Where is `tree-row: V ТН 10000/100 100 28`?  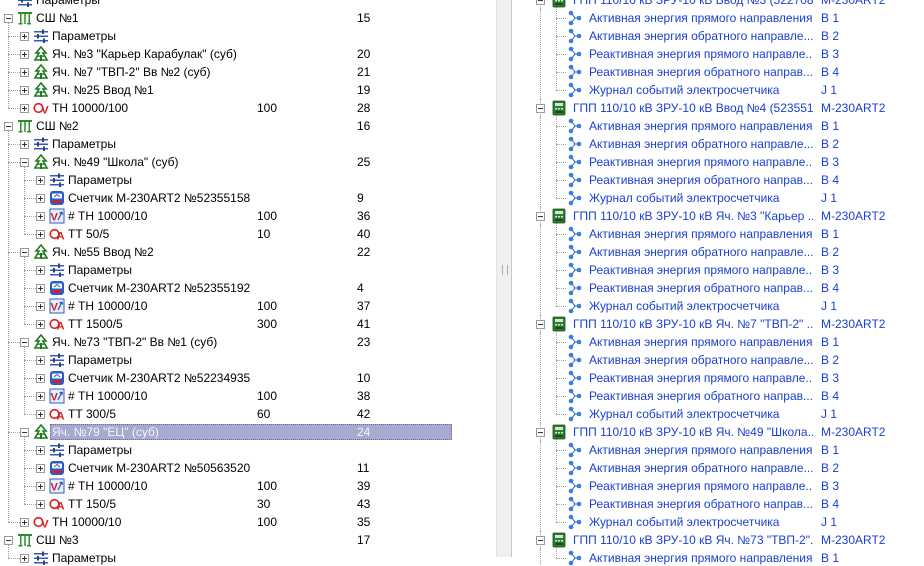
tree-row: V ТН 10000/100 100 28 is located at coordinates (248, 108).